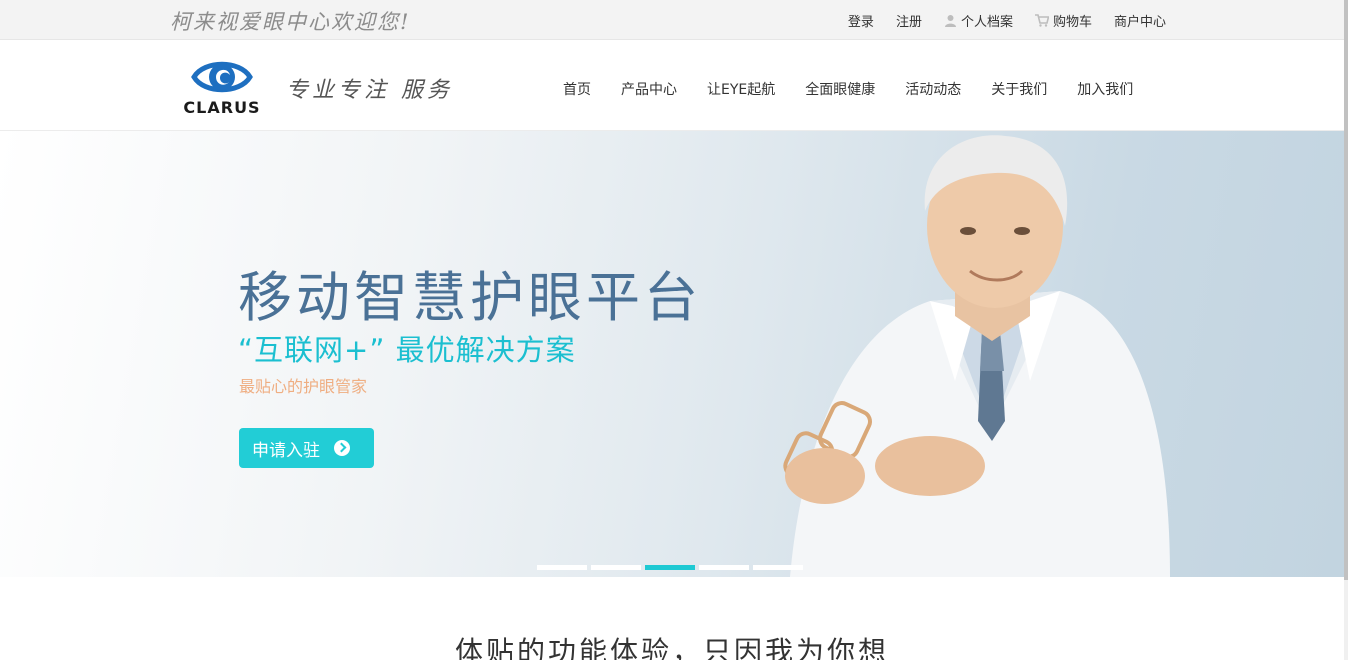  Describe the element at coordinates (933, 89) in the screenshot. I see `nav-item-events: 活动动态` at that location.